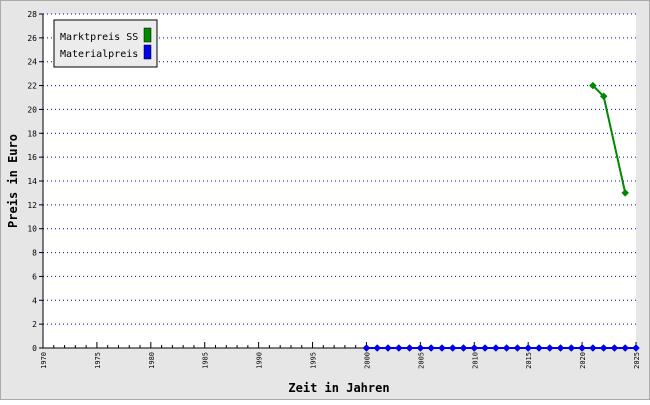 The image size is (650, 405). What do you see at coordinates (32, 38) in the screenshot?
I see `y-tick-label: 26` at bounding box center [32, 38].